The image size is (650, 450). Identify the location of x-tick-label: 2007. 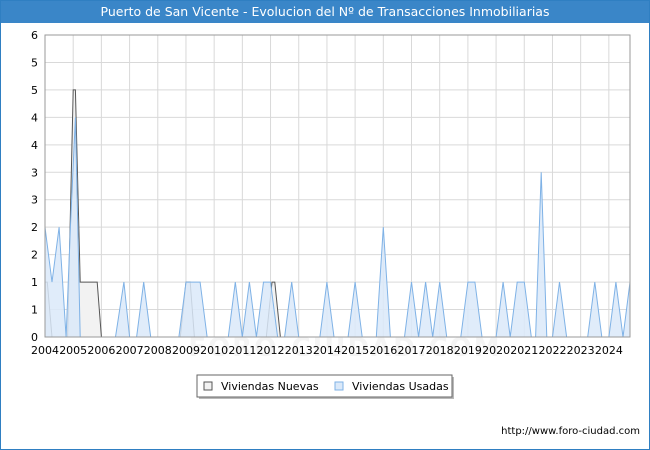
(130, 350).